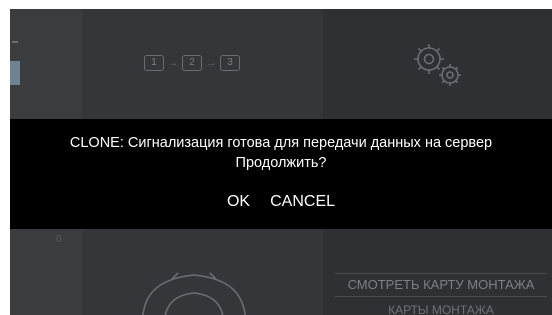  What do you see at coordinates (238, 202) in the screenshot?
I see `ok-button: OK` at bounding box center [238, 202].